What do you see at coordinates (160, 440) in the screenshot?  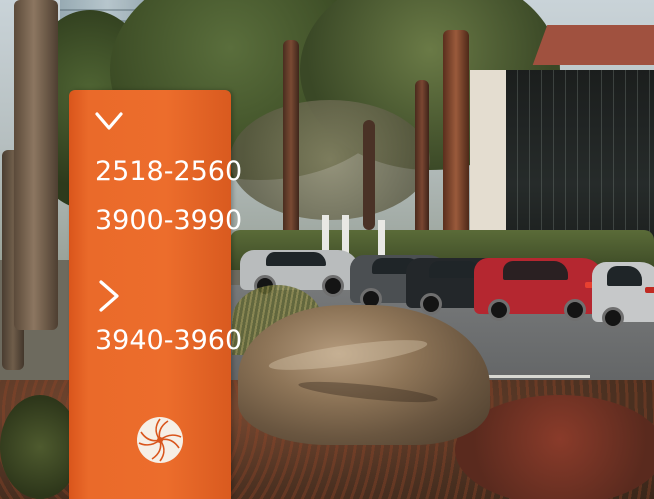 I see `flower-emblem-icon` at bounding box center [160, 440].